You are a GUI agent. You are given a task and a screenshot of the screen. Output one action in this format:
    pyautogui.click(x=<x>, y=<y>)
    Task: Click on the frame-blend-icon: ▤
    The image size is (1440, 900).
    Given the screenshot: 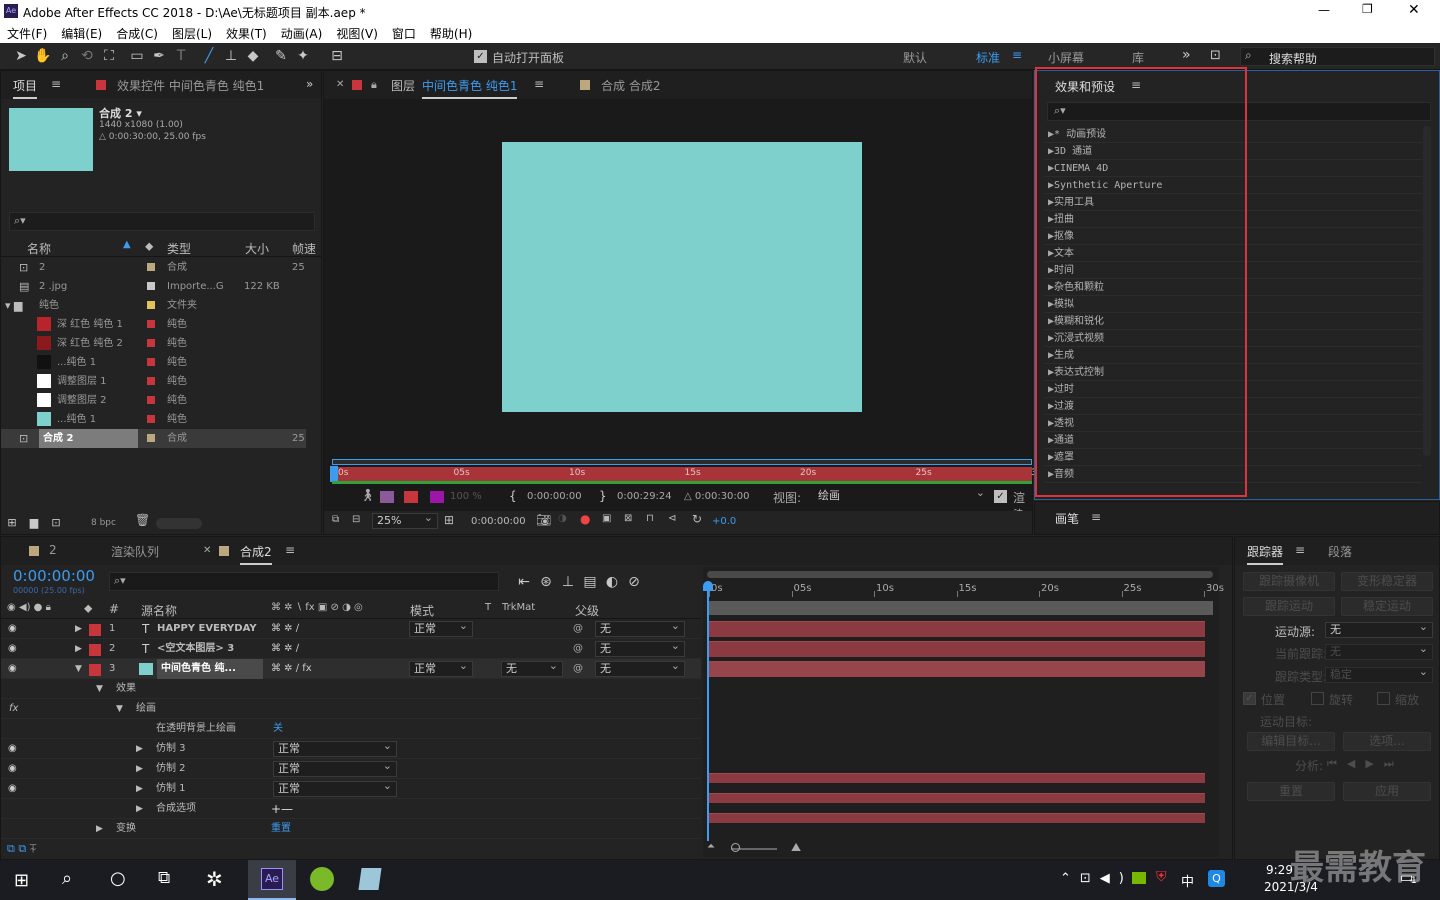 What is the action you would take?
    pyautogui.click(x=590, y=582)
    